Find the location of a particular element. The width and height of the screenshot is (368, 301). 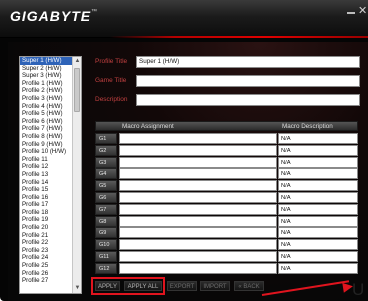

gigabyte-logo: GIGABYTE is located at coordinates (51, 16).